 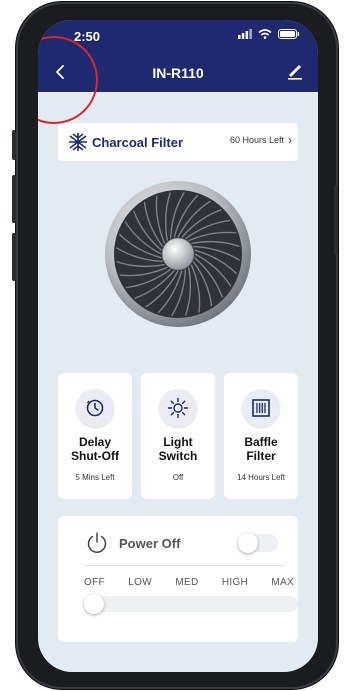 I want to click on light-switch-title-line2: Switch, so click(x=178, y=456).